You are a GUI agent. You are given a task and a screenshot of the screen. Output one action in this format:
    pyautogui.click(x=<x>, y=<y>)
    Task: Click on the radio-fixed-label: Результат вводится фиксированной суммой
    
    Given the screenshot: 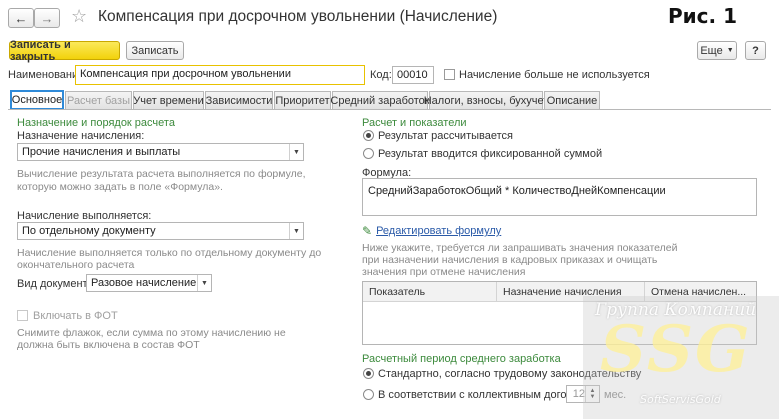 What is the action you would take?
    pyautogui.click(x=490, y=154)
    